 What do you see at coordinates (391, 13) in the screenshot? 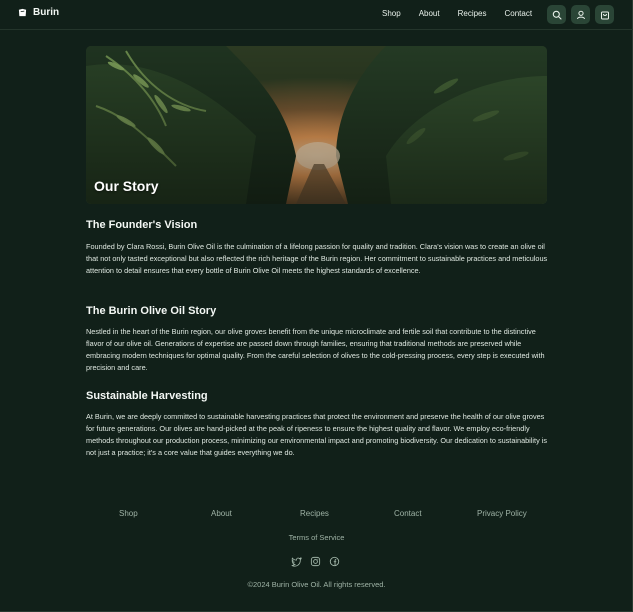
I see `nav-shop: Shop` at bounding box center [391, 13].